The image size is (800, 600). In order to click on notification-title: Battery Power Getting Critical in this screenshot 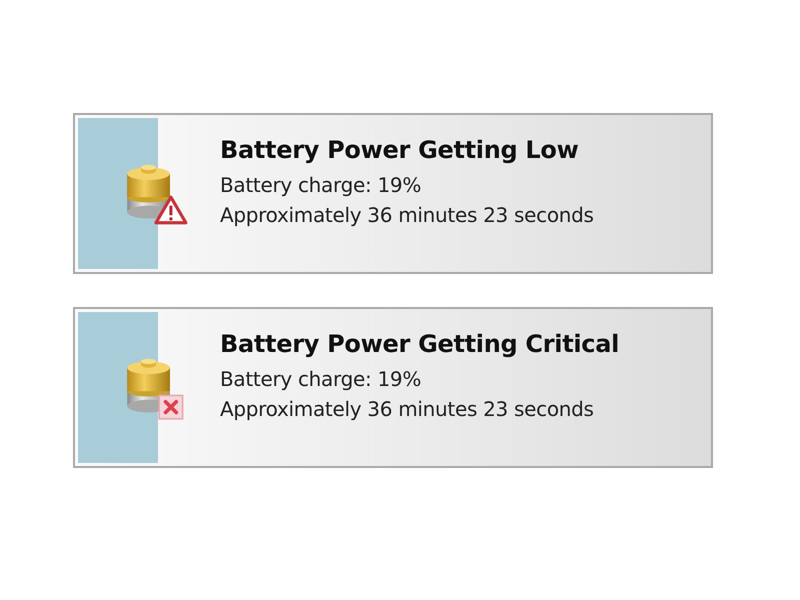, I will do `click(420, 344)`.